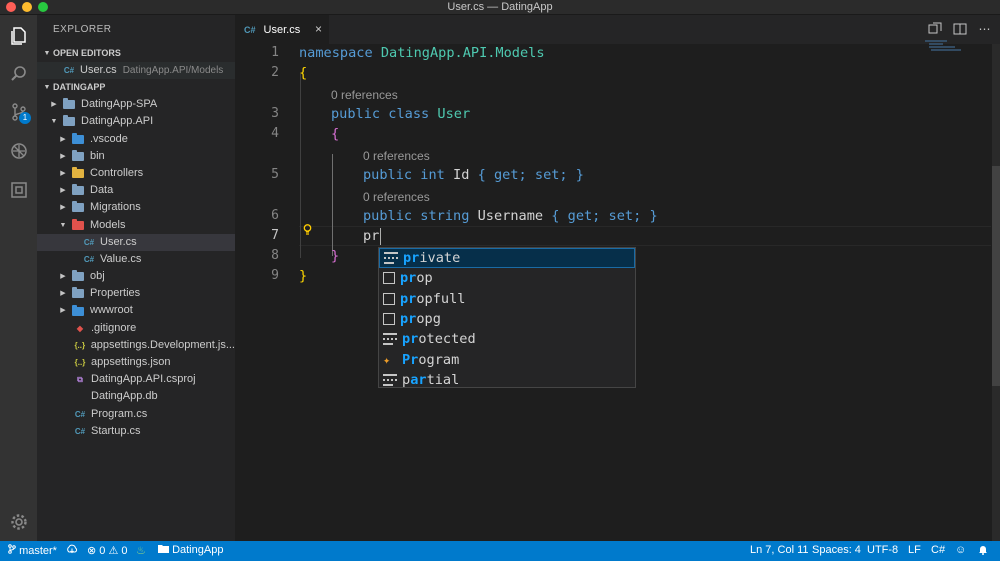 This screenshot has width=1000, height=561. What do you see at coordinates (336, 53) in the screenshot?
I see `keyword-token: namespace` at bounding box center [336, 53].